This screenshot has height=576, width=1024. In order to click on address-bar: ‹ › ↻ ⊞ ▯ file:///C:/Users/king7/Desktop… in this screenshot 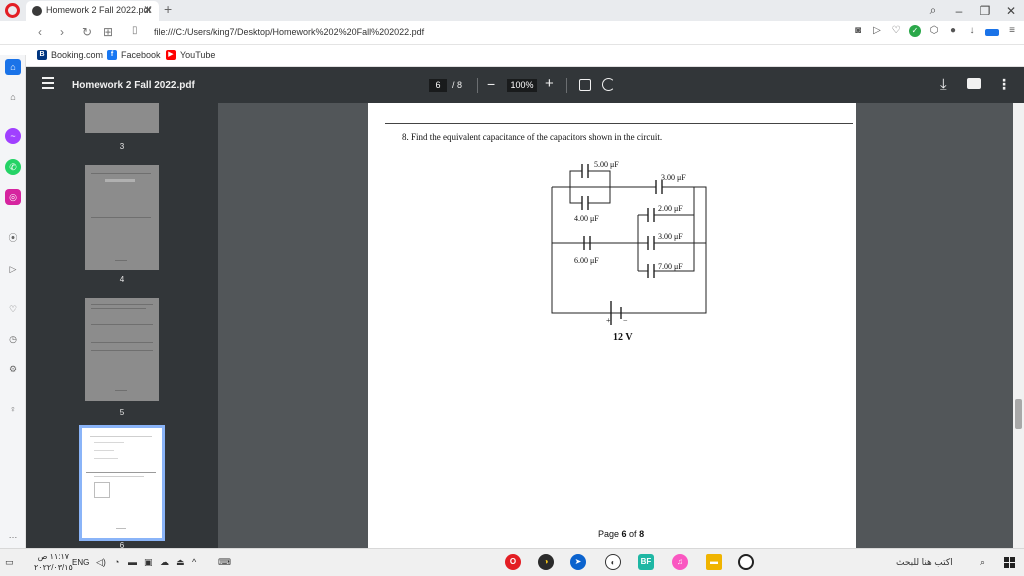, I will do `click(512, 33)`.